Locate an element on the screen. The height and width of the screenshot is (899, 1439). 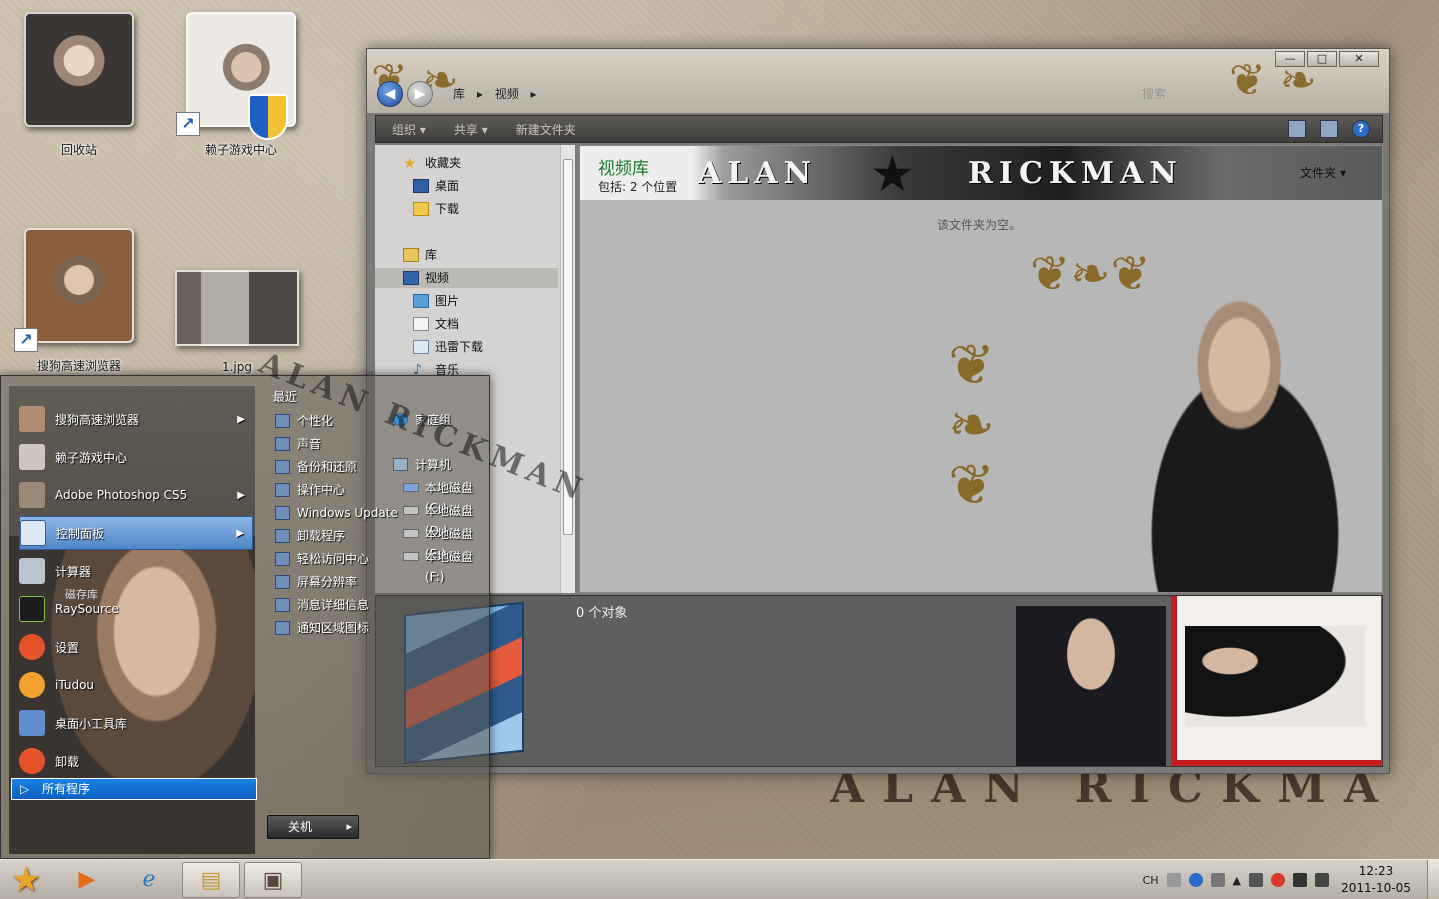
network-icon is located at coordinates (1322, 880).